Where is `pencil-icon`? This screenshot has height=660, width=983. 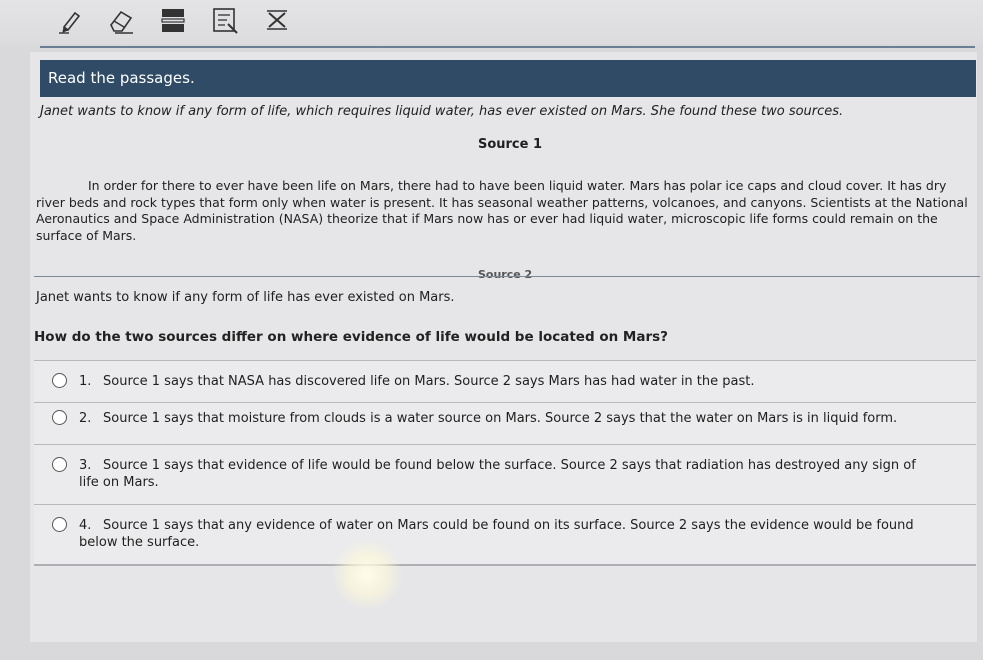 pencil-icon is located at coordinates (70, 22).